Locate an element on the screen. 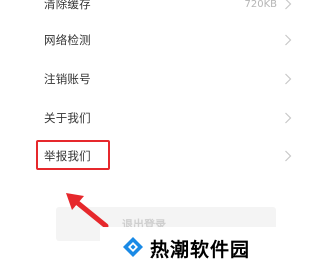 Image resolution: width=320 pixels, height=270 pixels. settings-item-label: 注销账号 is located at coordinates (67, 79).